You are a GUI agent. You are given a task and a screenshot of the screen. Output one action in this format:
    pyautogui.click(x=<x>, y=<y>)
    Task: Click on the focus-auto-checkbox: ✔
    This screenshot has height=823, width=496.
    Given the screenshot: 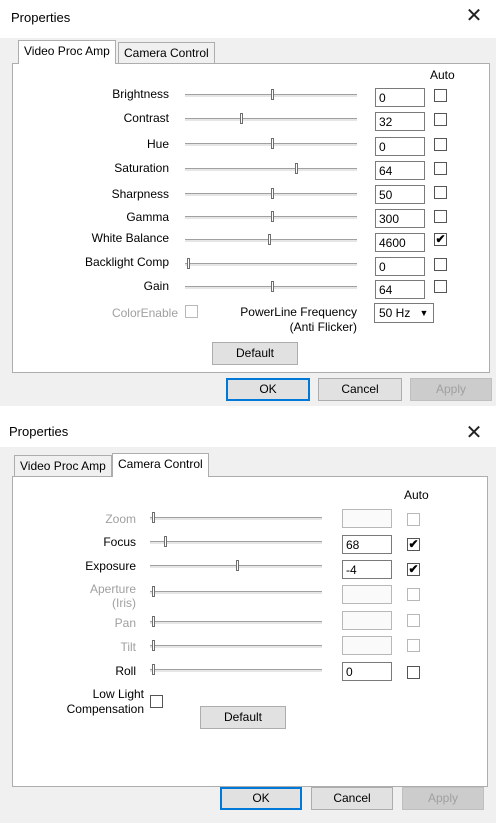 What is the action you would take?
    pyautogui.click(x=413, y=544)
    